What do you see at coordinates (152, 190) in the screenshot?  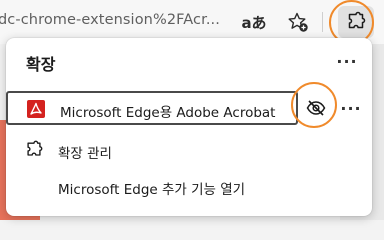 I see `menu-item-label: Microsoft Edge 추가 기능 열기` at bounding box center [152, 190].